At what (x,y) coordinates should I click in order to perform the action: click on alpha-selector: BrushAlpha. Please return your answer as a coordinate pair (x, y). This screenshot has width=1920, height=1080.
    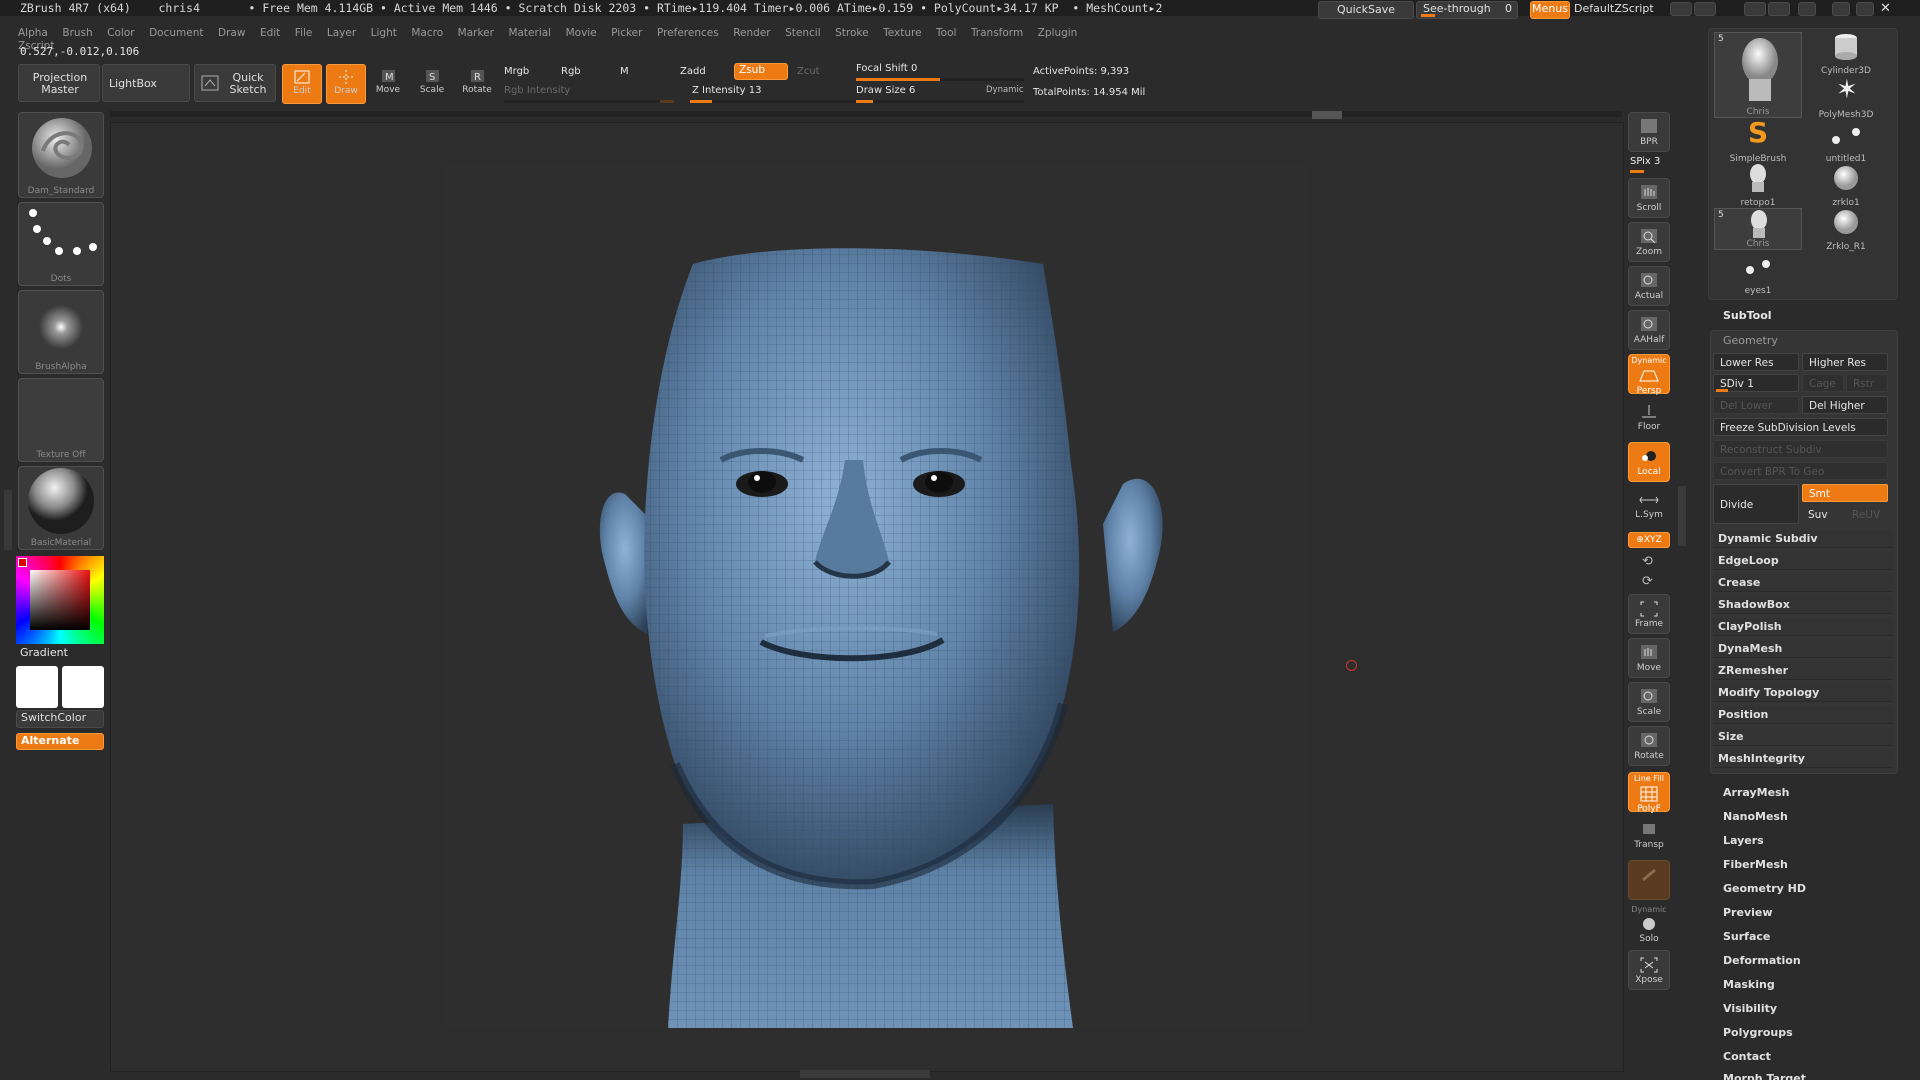
    Looking at the image, I should click on (61, 332).